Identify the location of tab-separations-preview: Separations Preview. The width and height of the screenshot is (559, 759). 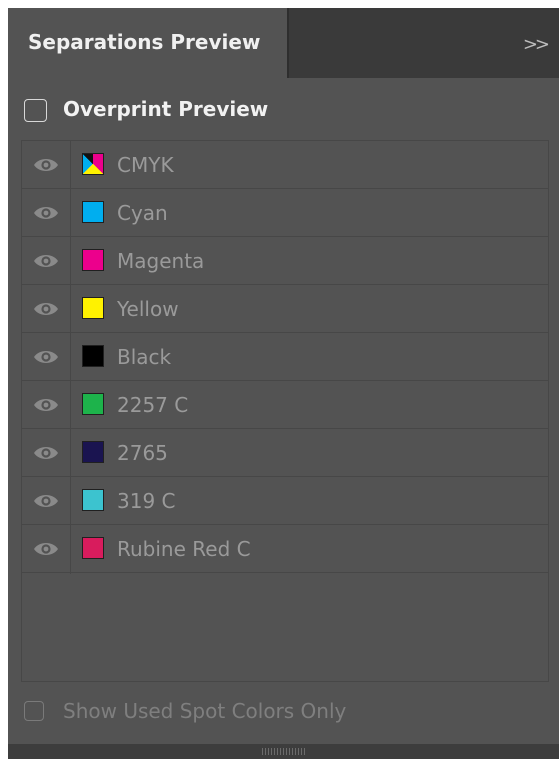
(148, 43).